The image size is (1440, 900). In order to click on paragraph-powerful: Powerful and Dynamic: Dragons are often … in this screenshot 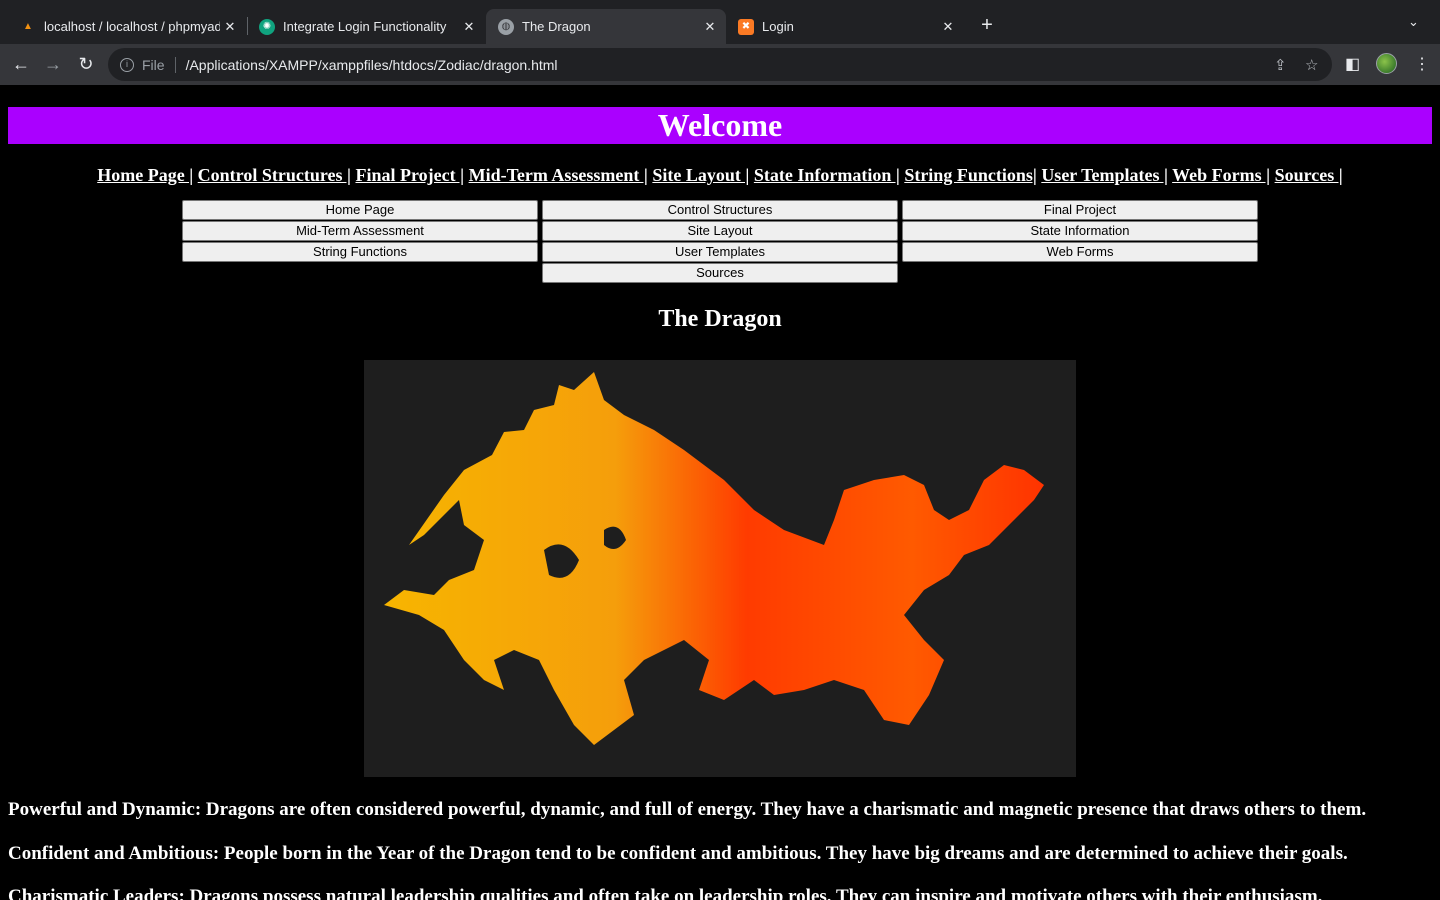, I will do `click(687, 809)`.